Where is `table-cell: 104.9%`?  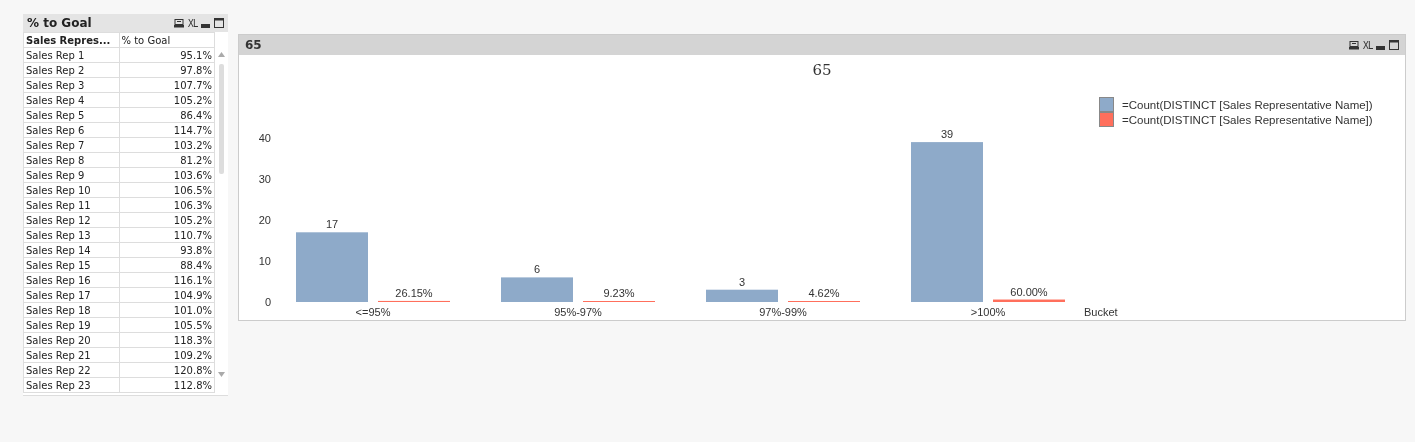 table-cell: 104.9% is located at coordinates (167, 295).